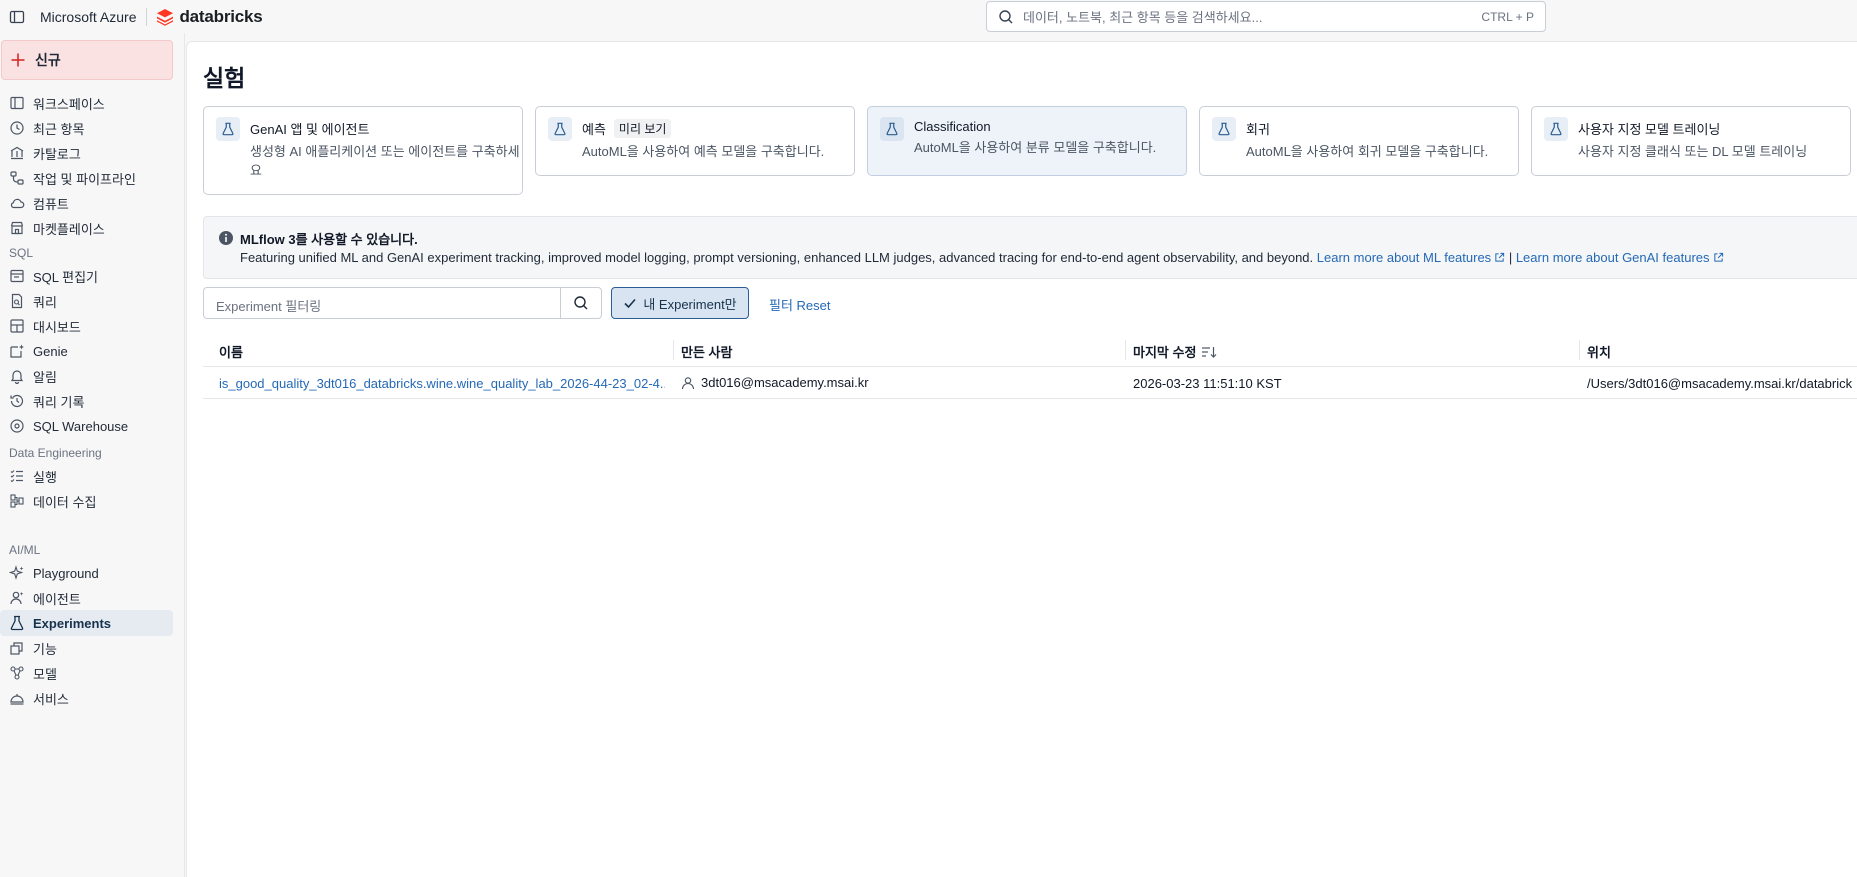 Image resolution: width=1857 pixels, height=877 pixels. I want to click on databricks-wordmark: databricks, so click(221, 16).